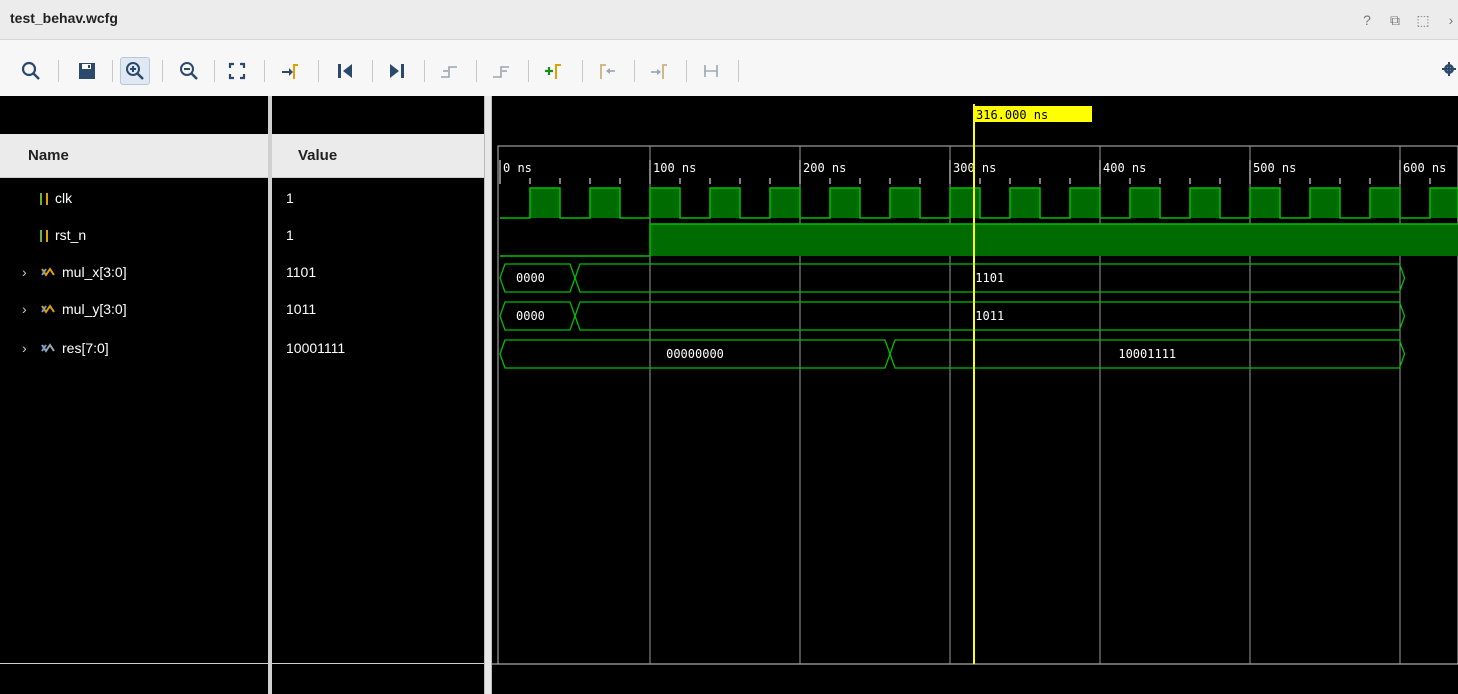  What do you see at coordinates (1147, 354) in the screenshot?
I see `res-bus-value-label: 10001111` at bounding box center [1147, 354].